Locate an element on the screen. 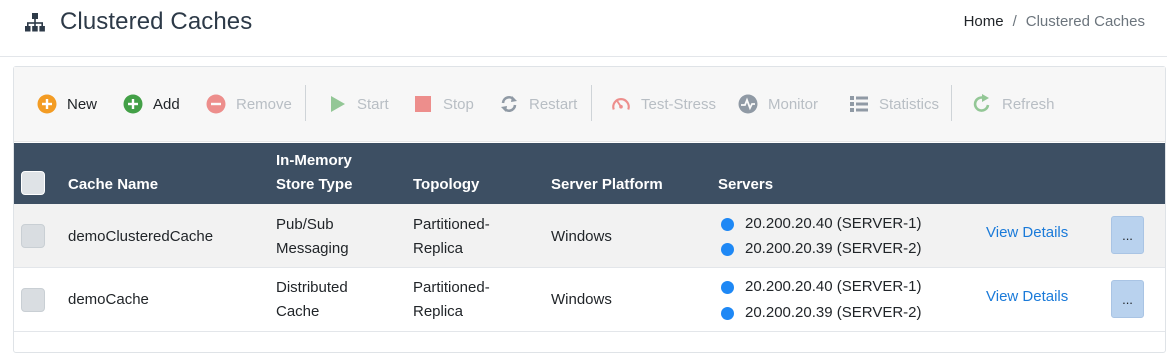  refresh-button-label: Refresh is located at coordinates (1028, 104).